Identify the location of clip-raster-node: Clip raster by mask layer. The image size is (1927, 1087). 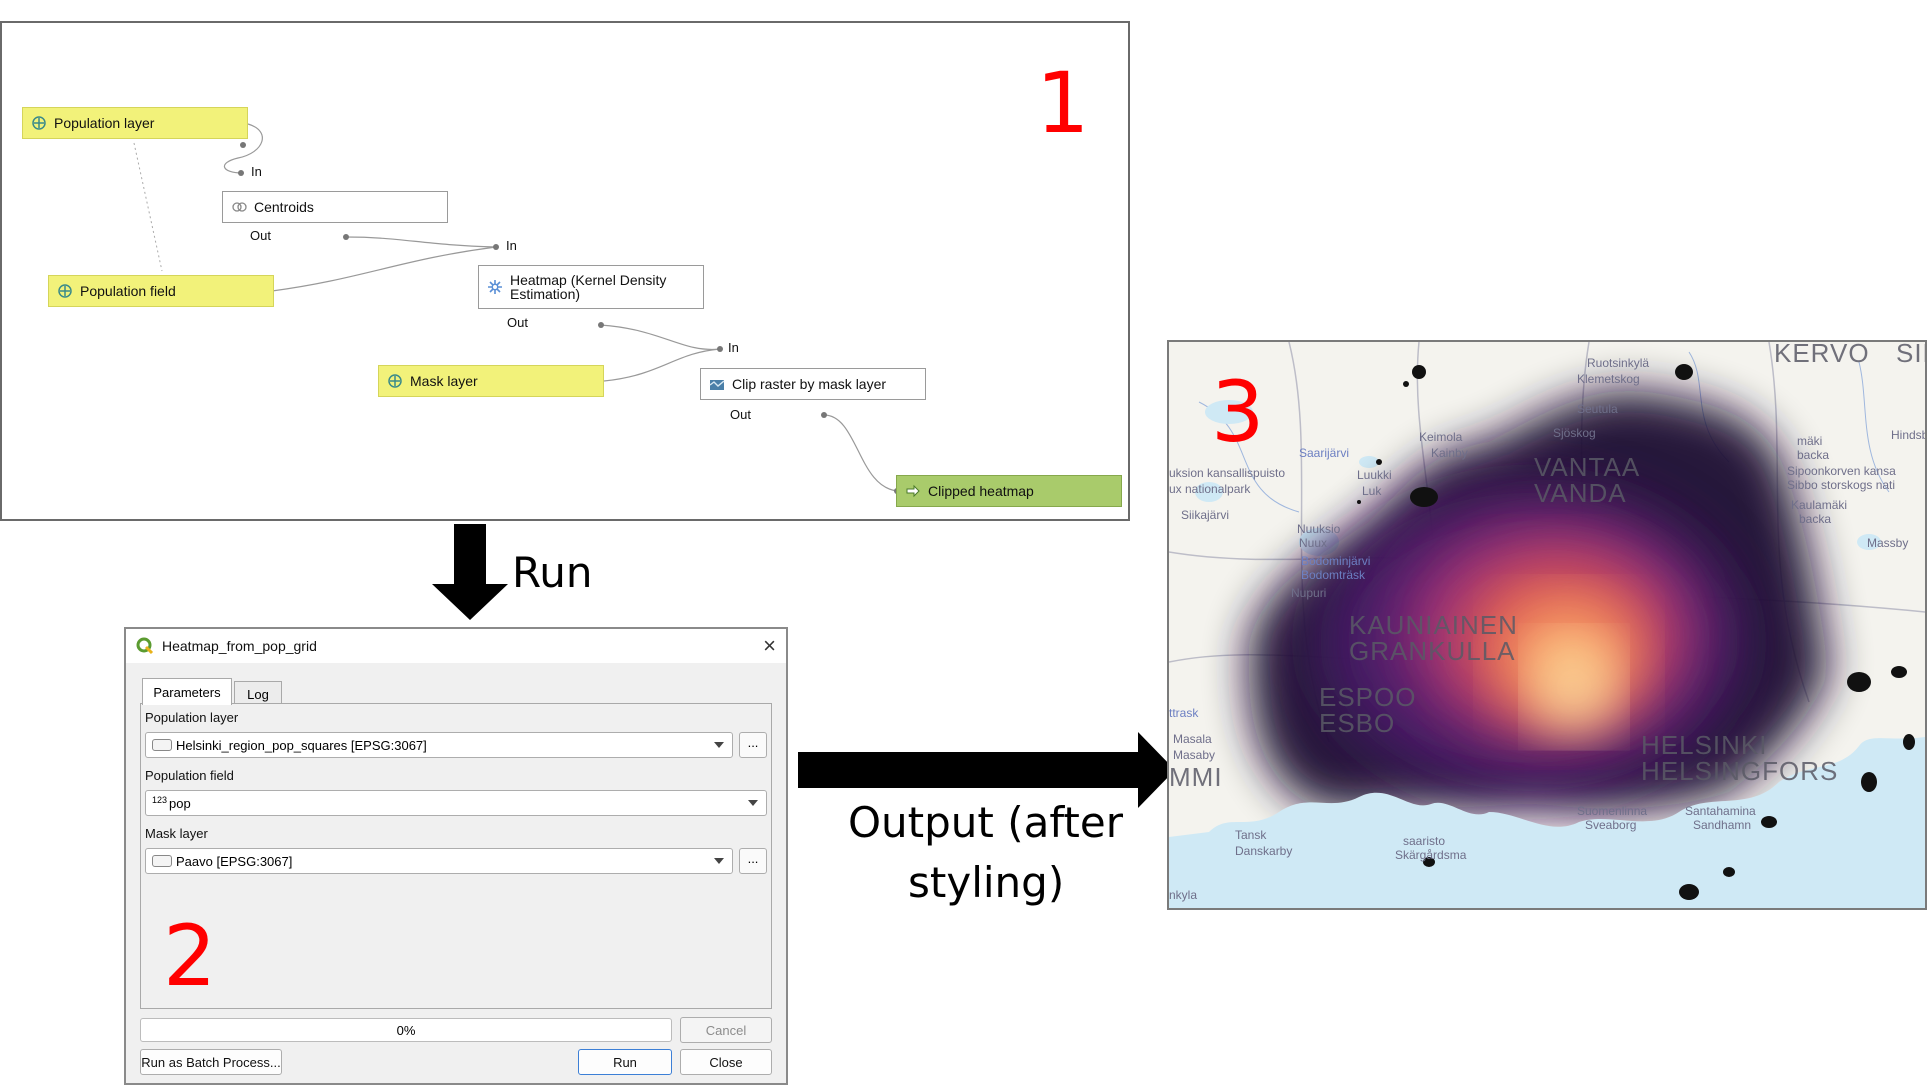
(813, 384).